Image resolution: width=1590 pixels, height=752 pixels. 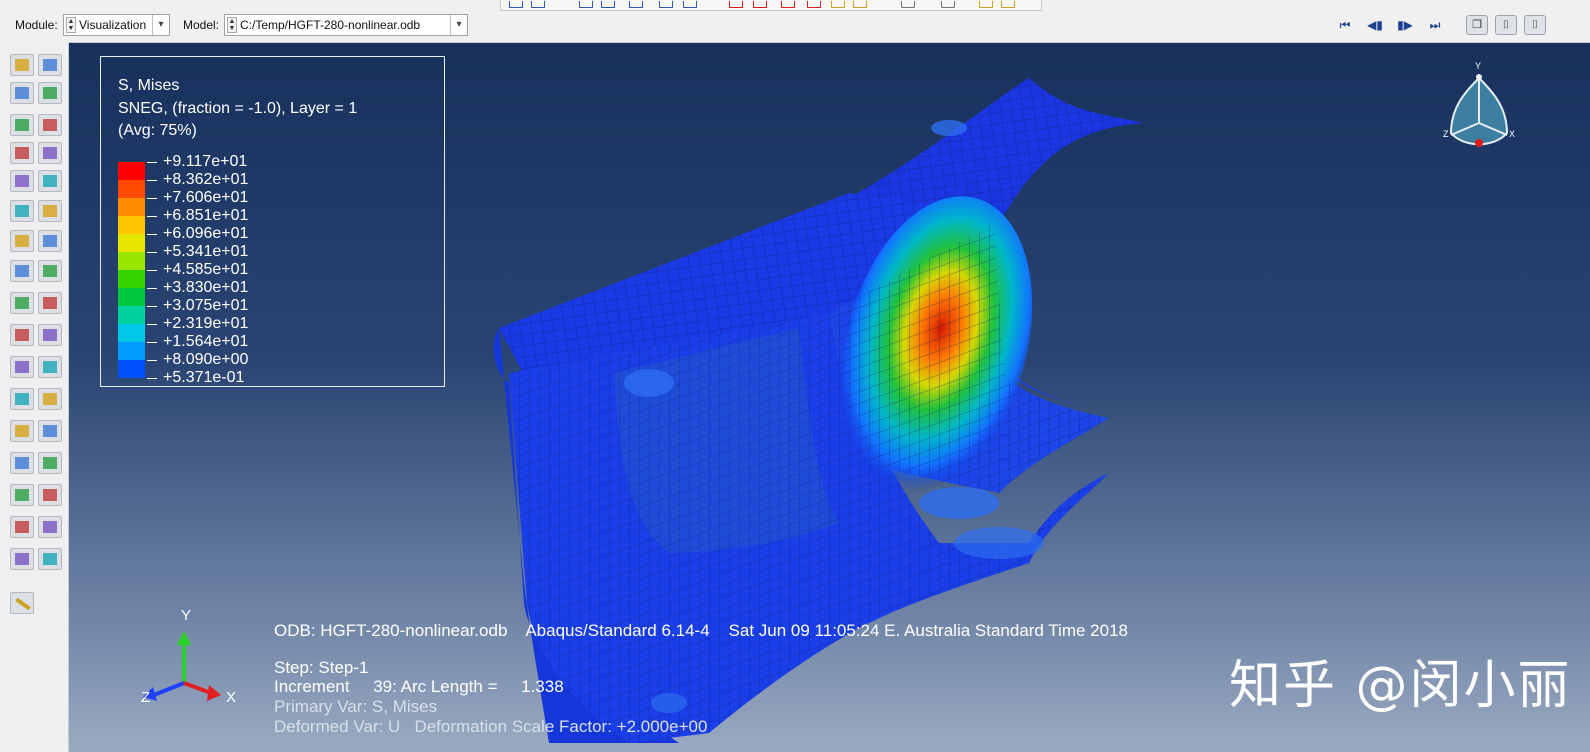 I want to click on legend-title: S, Mises, so click(x=149, y=85).